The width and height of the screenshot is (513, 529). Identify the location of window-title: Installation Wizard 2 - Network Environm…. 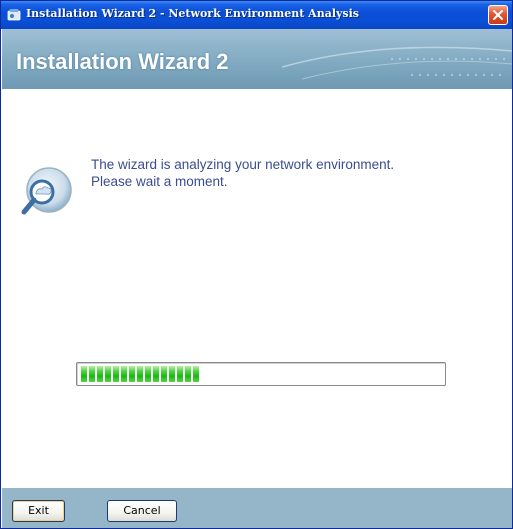
(192, 13).